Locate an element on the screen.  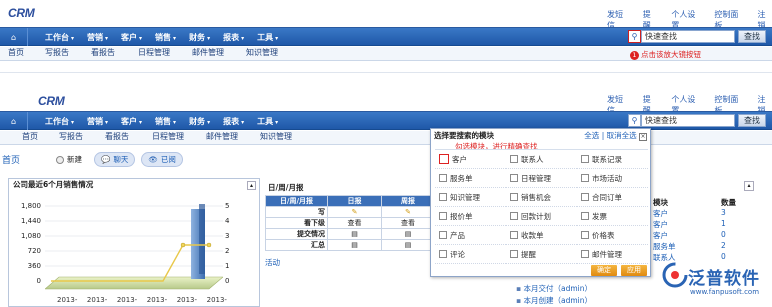
module-checkbox: 报价单 is located at coordinates (470, 216).